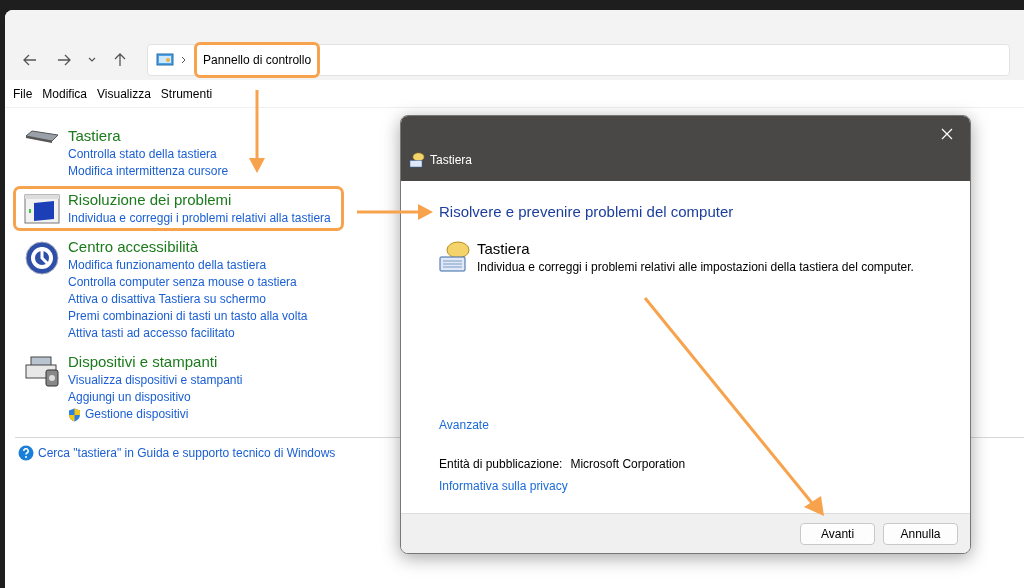 The height and width of the screenshot is (588, 1024). Describe the element at coordinates (187, 453) in the screenshot. I see `help-link: Cerca "tastiera" in Guida e supporto tecnico di Windows` at that location.